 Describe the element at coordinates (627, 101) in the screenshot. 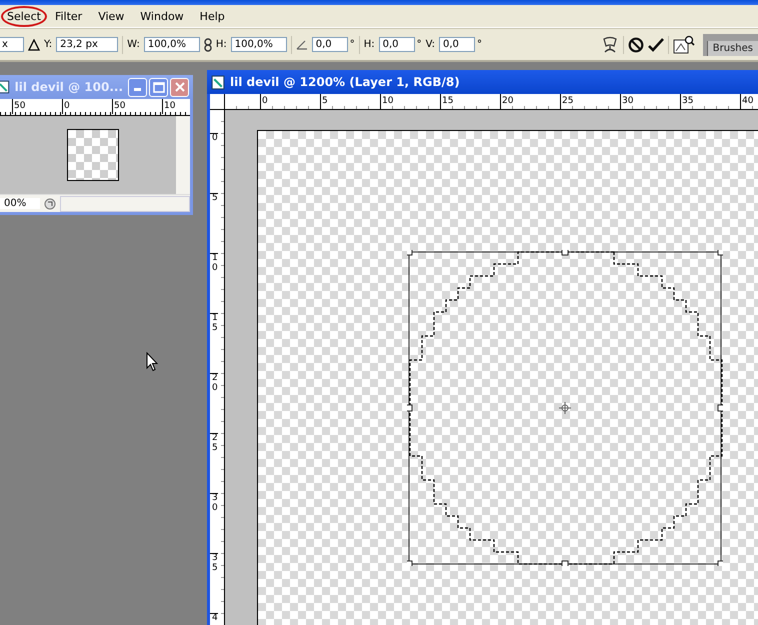

I see `ruler-label: 30` at that location.